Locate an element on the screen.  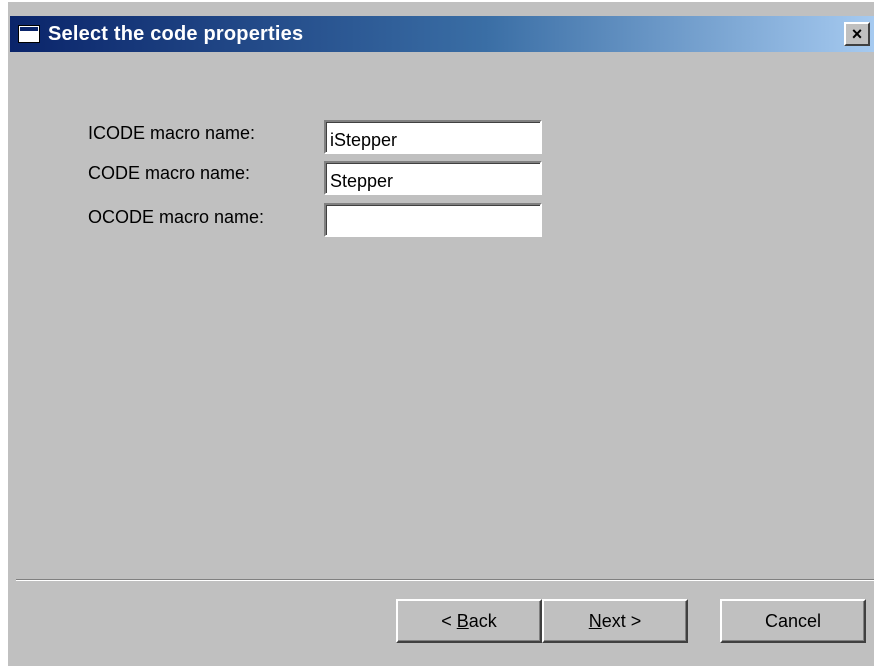
cancel-button-label: Cancel is located at coordinates (793, 620).